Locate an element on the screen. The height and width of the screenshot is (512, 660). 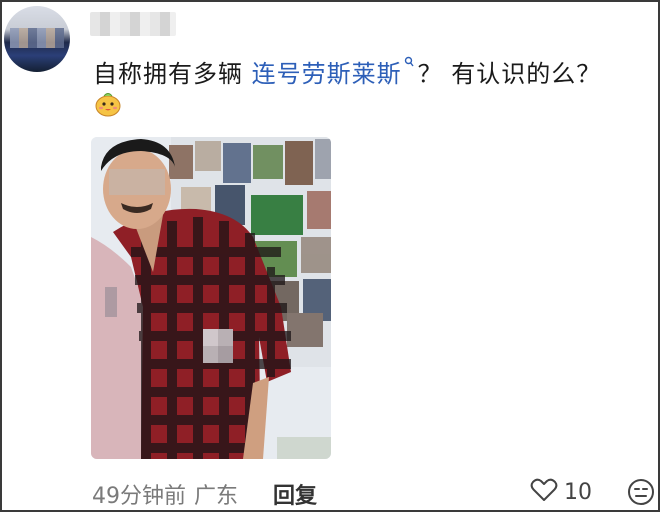
username-mosaic is located at coordinates (133, 24).